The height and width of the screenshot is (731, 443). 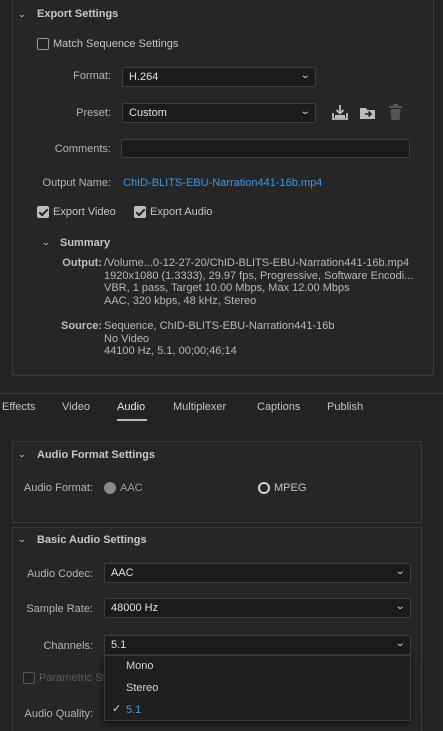 I want to click on preset-select: Custom ⌄, so click(x=219, y=113).